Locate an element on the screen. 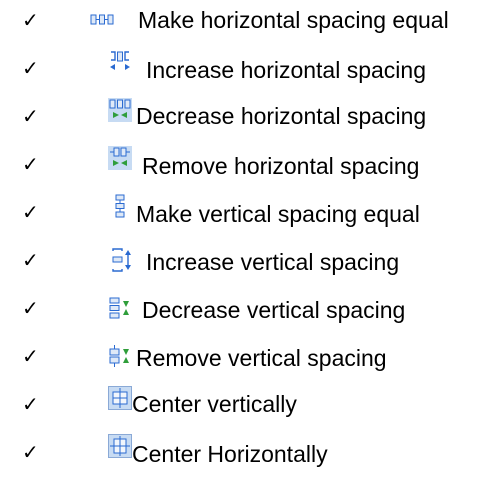  item-label: Remove horizontal spacing is located at coordinates (281, 166).